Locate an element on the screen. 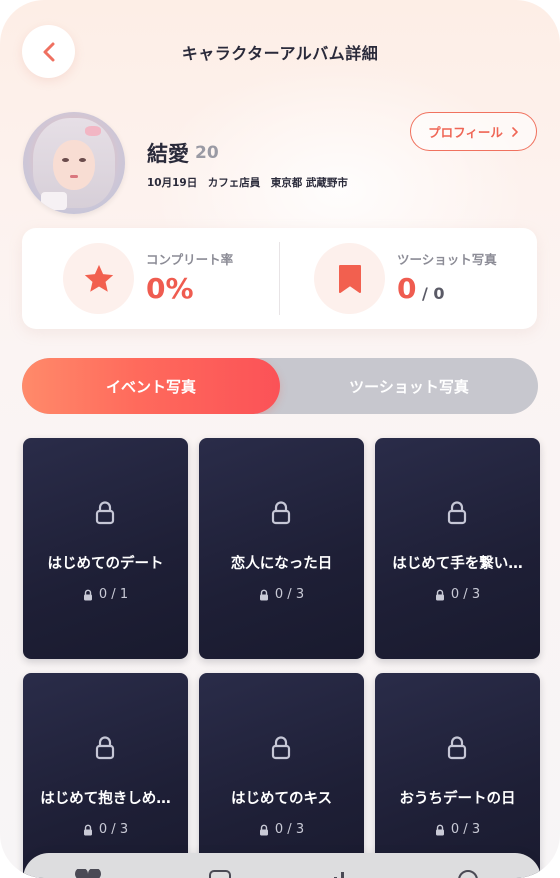 The width and height of the screenshot is (560, 878). profile-button-label: プロフィール is located at coordinates (465, 132).